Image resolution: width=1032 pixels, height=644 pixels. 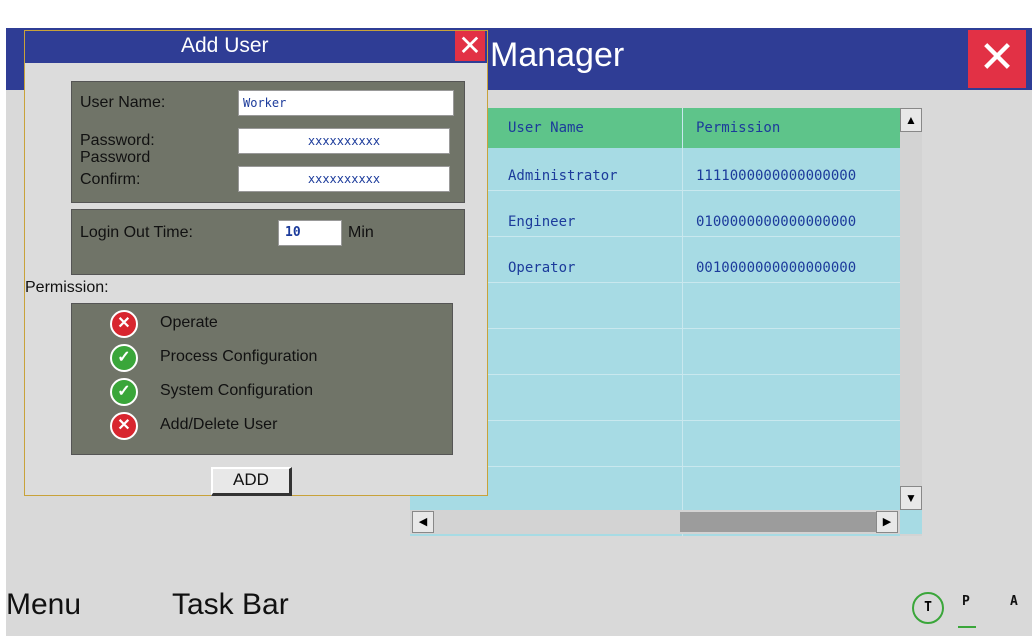 I want to click on dialog-title-bar: Add User ✕, so click(x=256, y=47).